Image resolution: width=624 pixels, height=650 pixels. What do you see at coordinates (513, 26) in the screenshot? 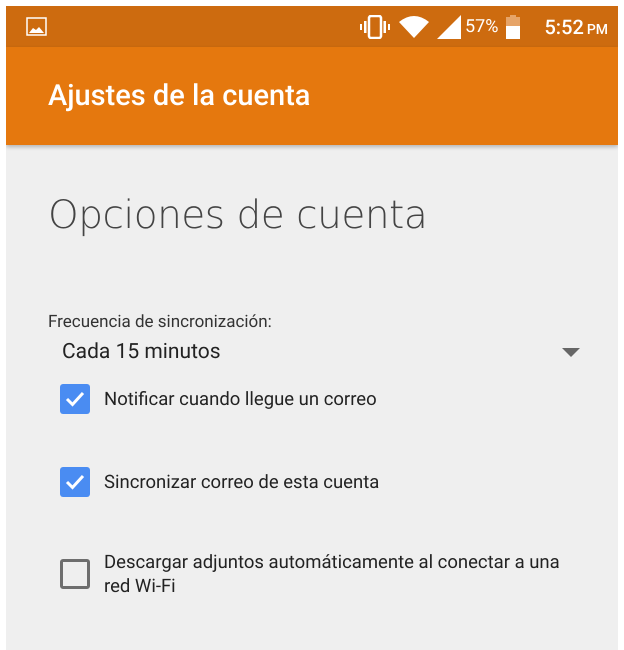
I see `battery-icon` at bounding box center [513, 26].